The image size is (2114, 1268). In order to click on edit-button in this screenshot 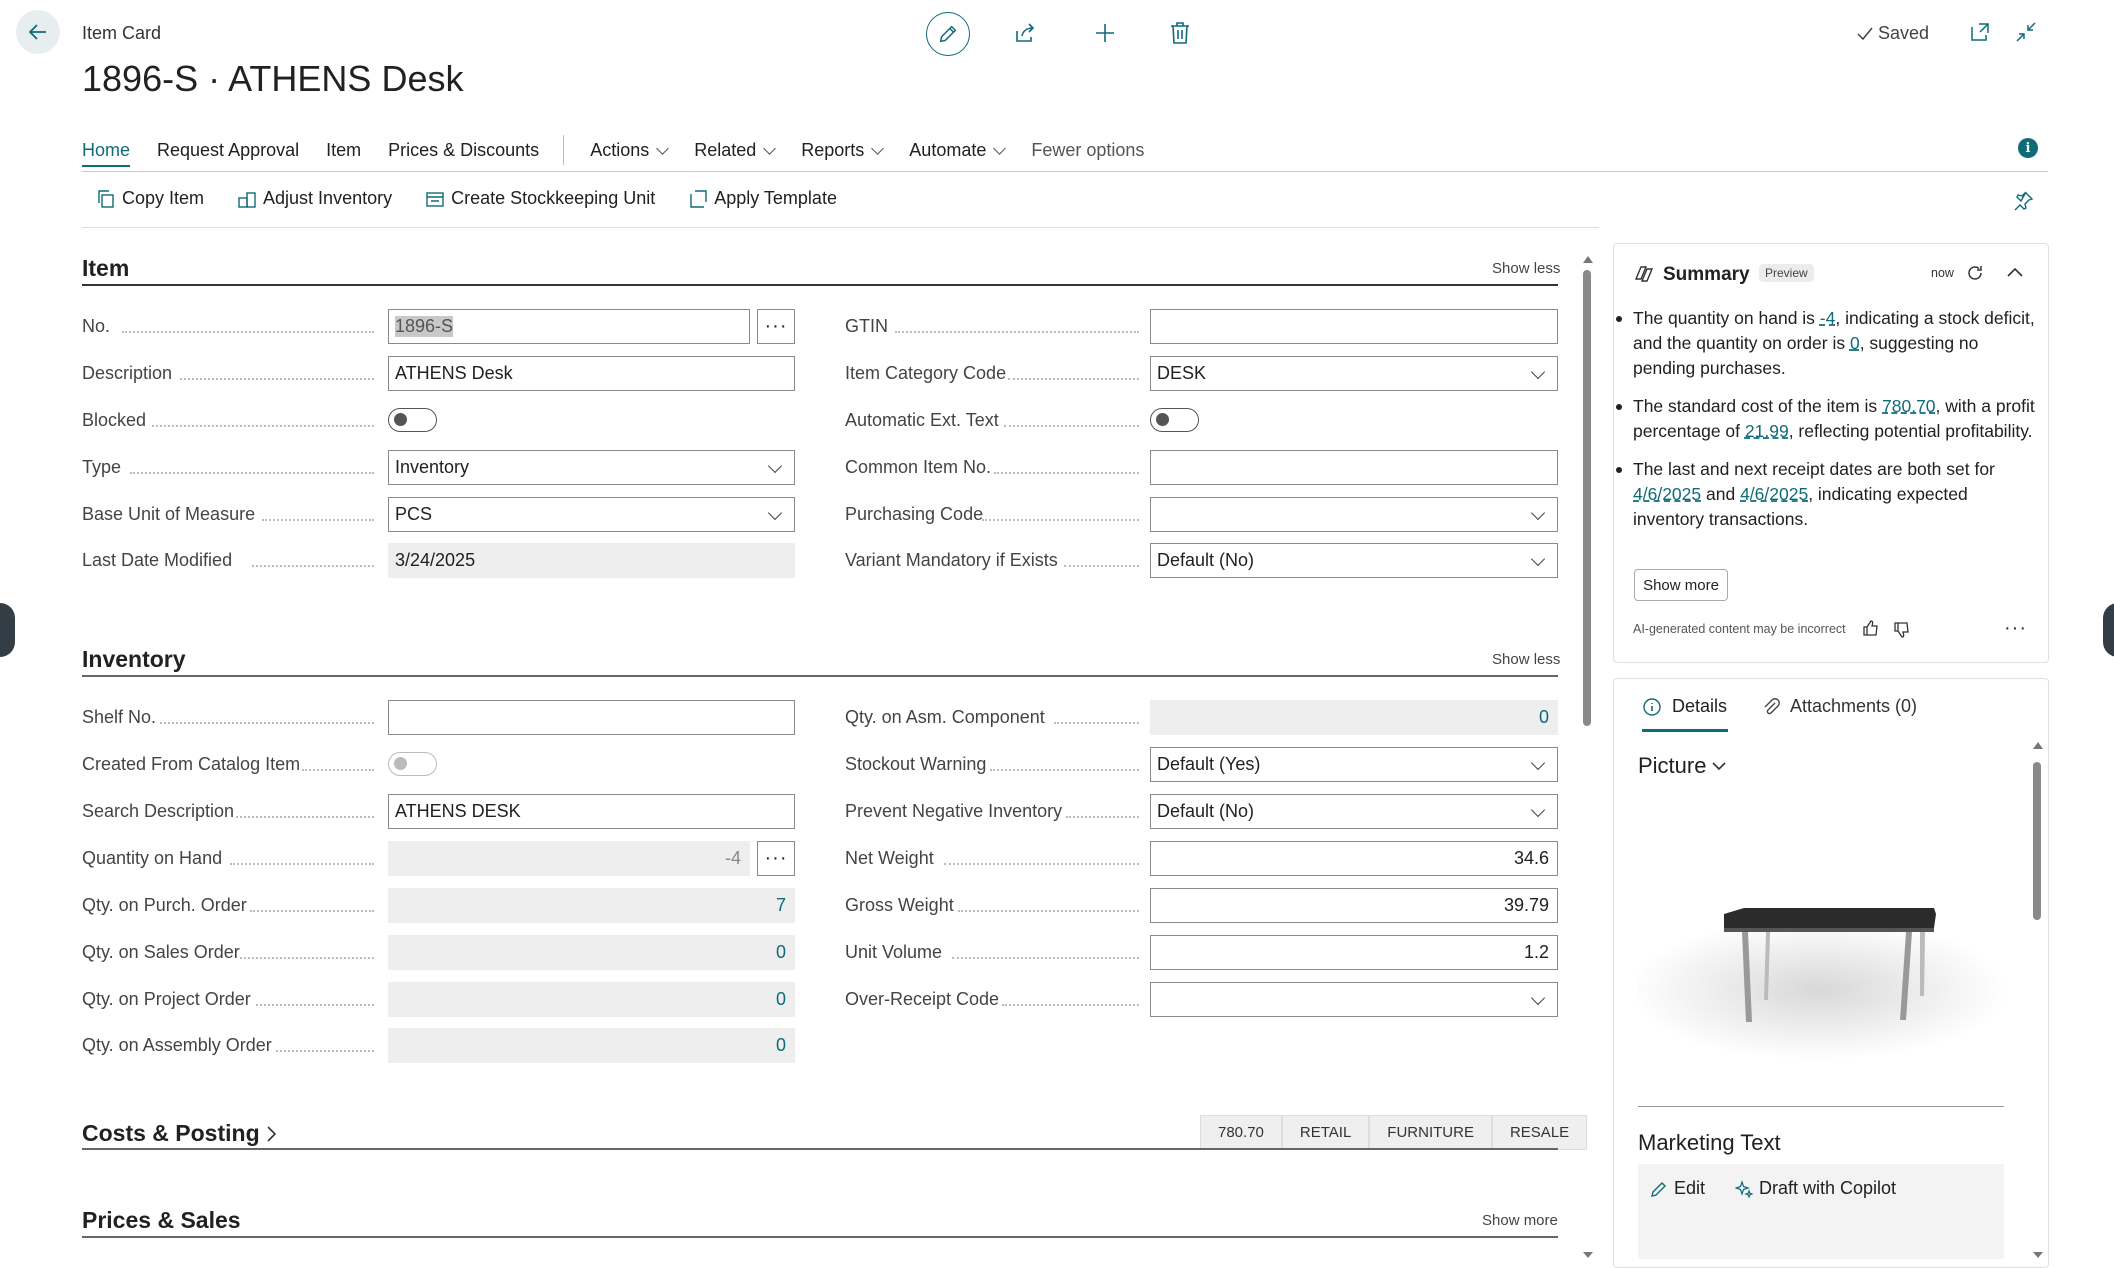, I will do `click(948, 34)`.